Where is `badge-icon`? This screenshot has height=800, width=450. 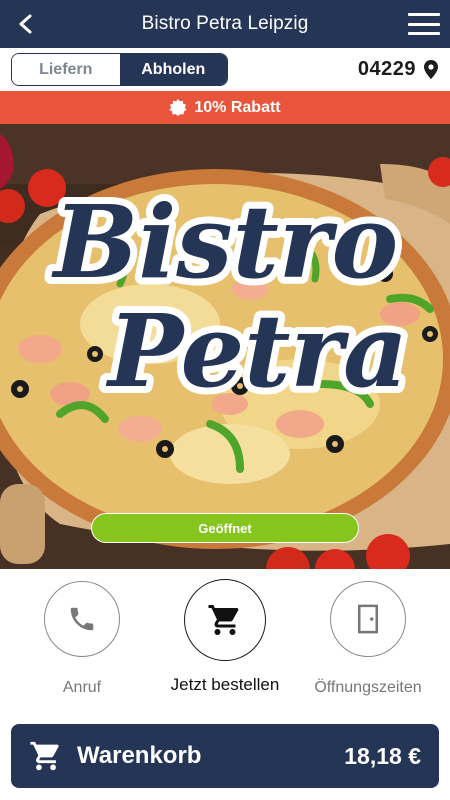
badge-icon is located at coordinates (178, 107).